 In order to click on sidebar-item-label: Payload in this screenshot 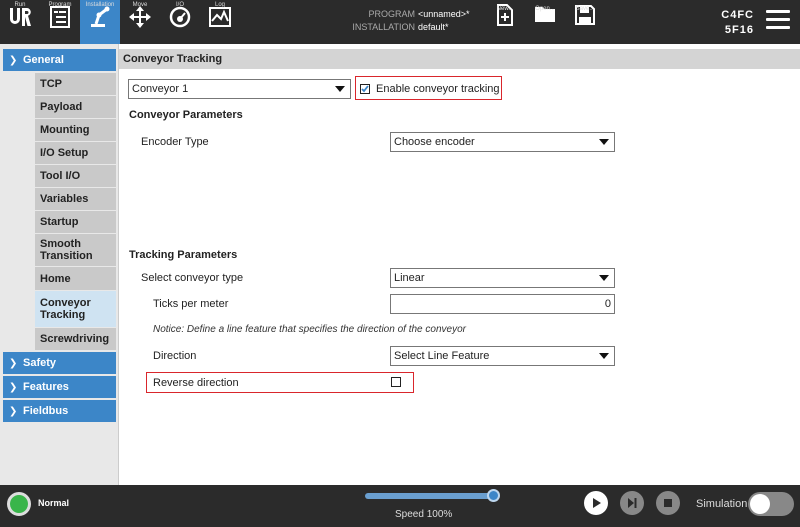, I will do `click(61, 107)`.